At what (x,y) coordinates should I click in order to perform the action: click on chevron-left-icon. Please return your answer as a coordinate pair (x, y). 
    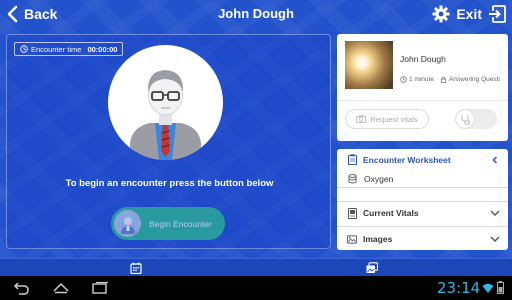
    Looking at the image, I should click on (495, 160).